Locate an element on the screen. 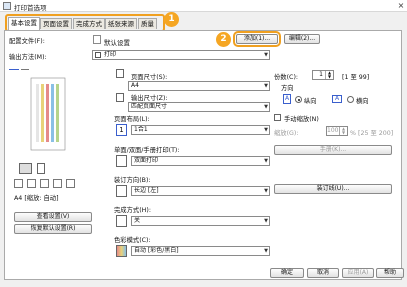 This screenshot has height=287, width=407. profile-label: 配置文件(F): is located at coordinates (27, 41).